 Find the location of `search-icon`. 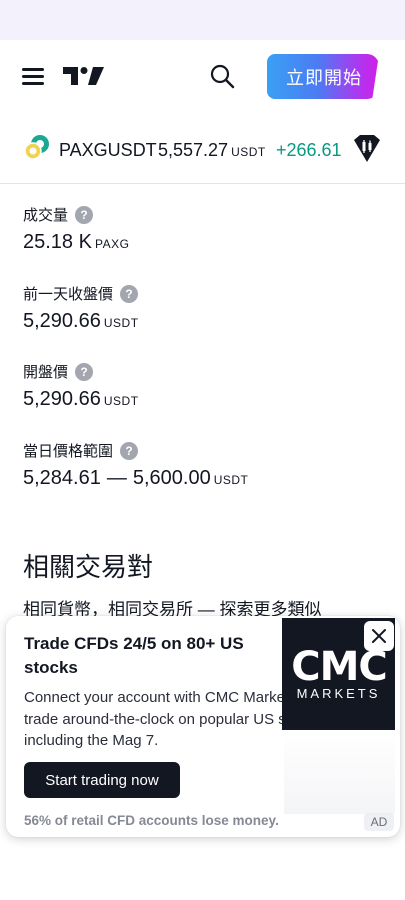

search-icon is located at coordinates (222, 76).